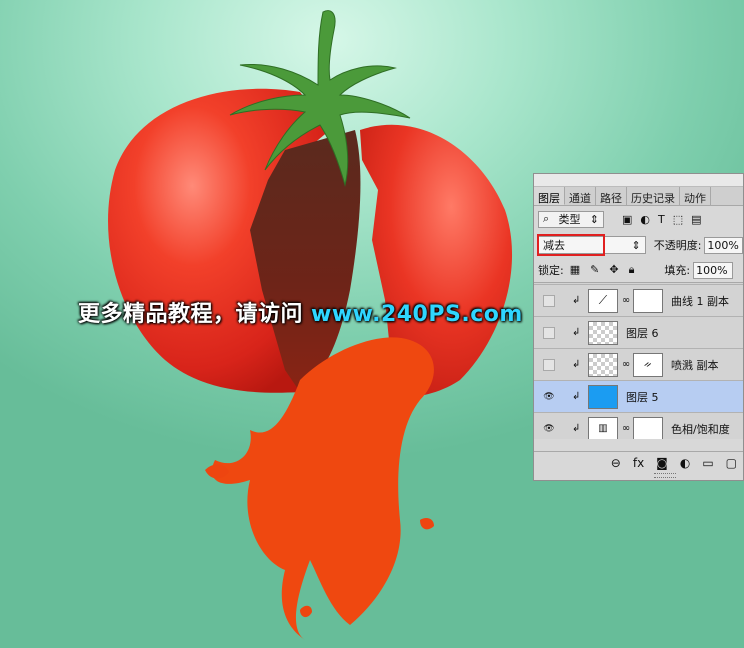 This screenshot has height=648, width=744. Describe the element at coordinates (648, 364) in the screenshot. I see `splash-mask-thumbnail: ᨀ` at that location.